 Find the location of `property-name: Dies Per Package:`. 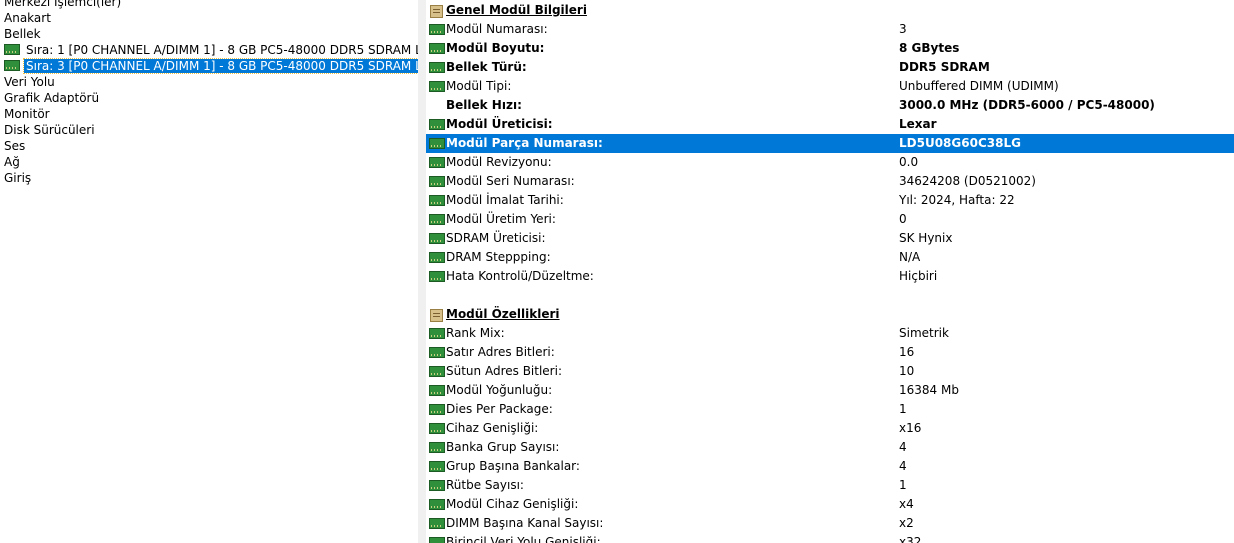

property-name: Dies Per Package: is located at coordinates (499, 409).